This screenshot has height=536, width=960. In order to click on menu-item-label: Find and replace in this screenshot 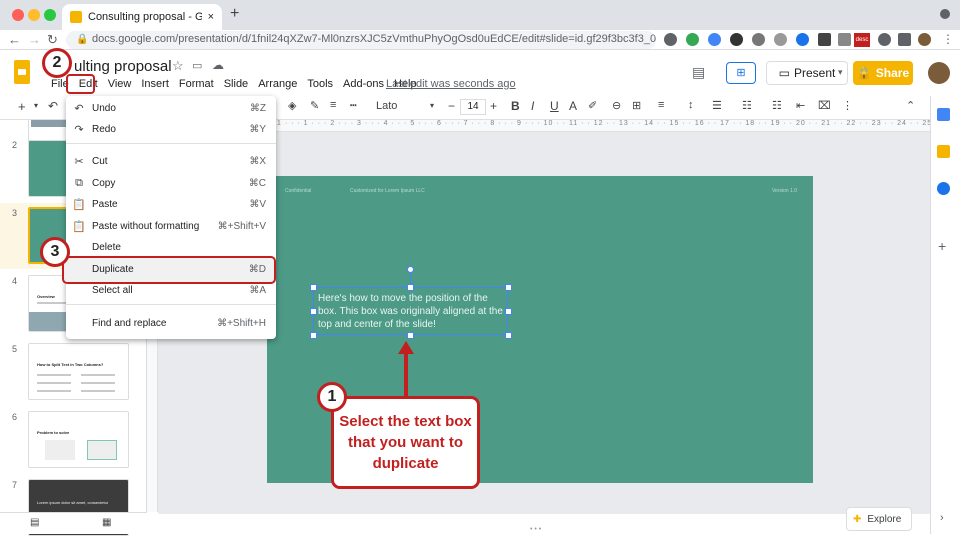, I will do `click(129, 323)`.